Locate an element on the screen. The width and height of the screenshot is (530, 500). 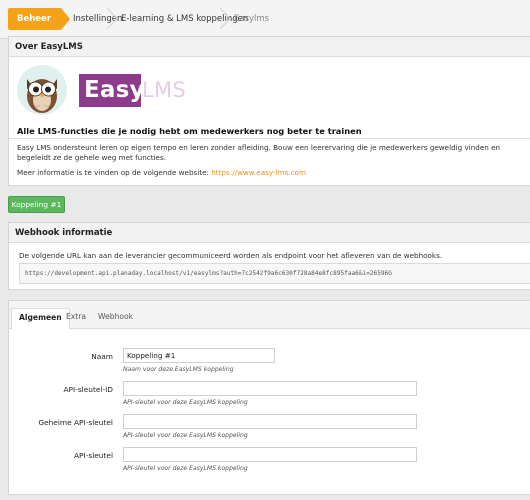
breadcrumb-item-easylms: Easylms is located at coordinates (252, 19).